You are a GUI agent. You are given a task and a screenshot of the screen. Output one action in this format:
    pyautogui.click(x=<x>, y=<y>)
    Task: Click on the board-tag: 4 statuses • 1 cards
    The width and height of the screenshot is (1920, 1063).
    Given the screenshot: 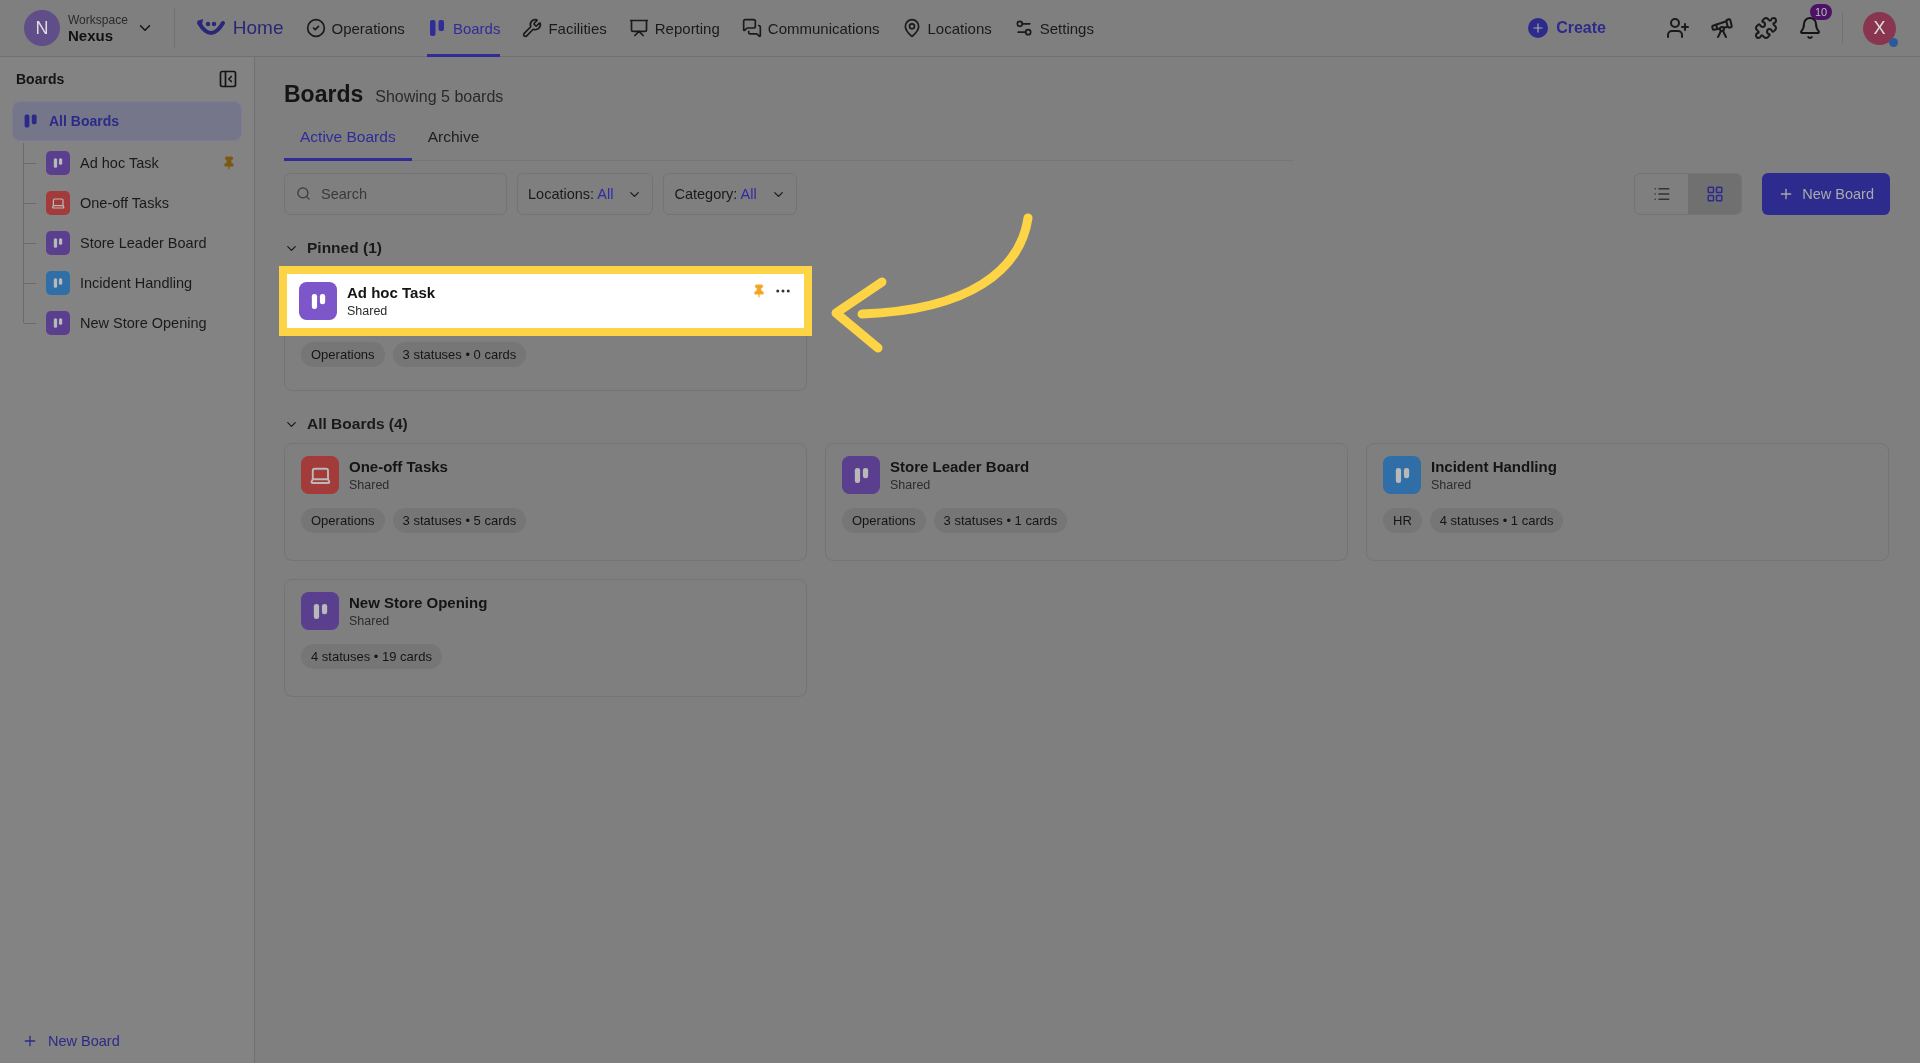 What is the action you would take?
    pyautogui.click(x=1496, y=520)
    